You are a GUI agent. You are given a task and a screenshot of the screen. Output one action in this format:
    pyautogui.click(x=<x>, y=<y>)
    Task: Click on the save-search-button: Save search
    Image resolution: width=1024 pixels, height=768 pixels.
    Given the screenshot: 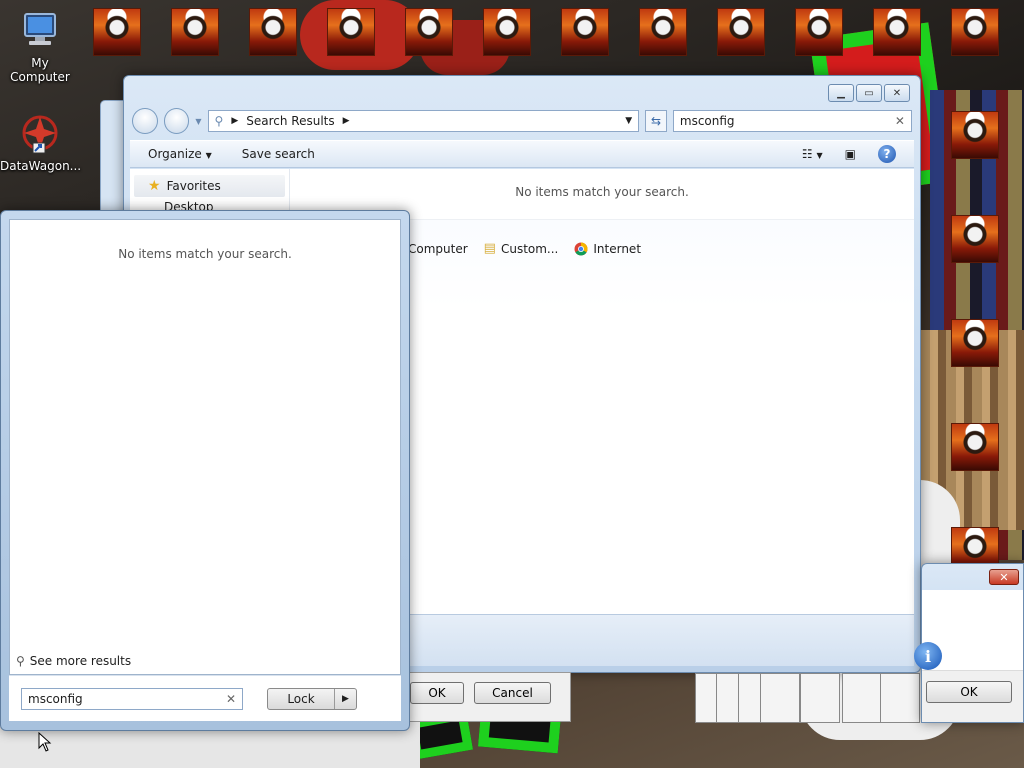 What is the action you would take?
    pyautogui.click(x=278, y=154)
    